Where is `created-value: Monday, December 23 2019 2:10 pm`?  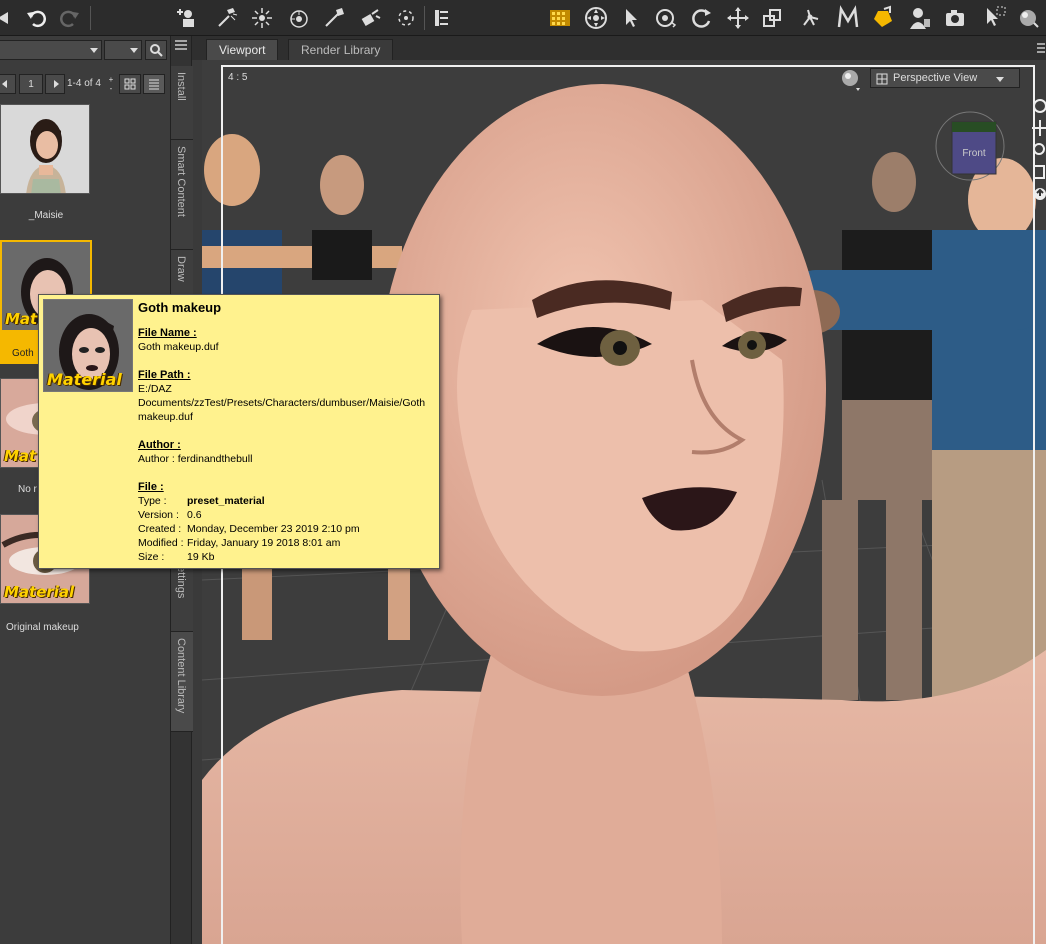 created-value: Monday, December 23 2019 2:10 pm is located at coordinates (273, 529).